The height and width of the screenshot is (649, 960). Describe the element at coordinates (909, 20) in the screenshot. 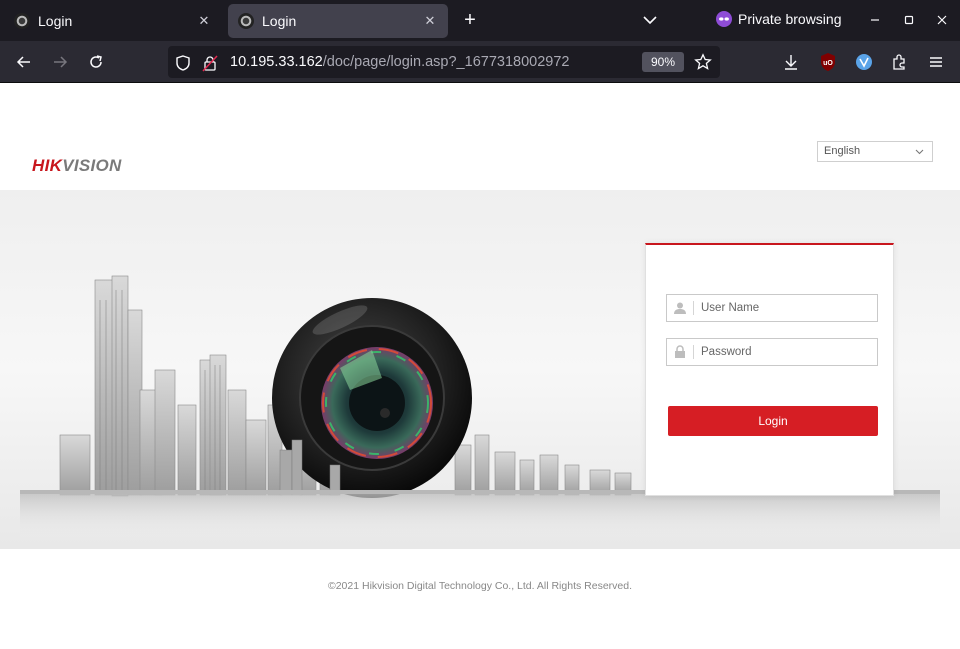

I see `maximize-icon` at that location.